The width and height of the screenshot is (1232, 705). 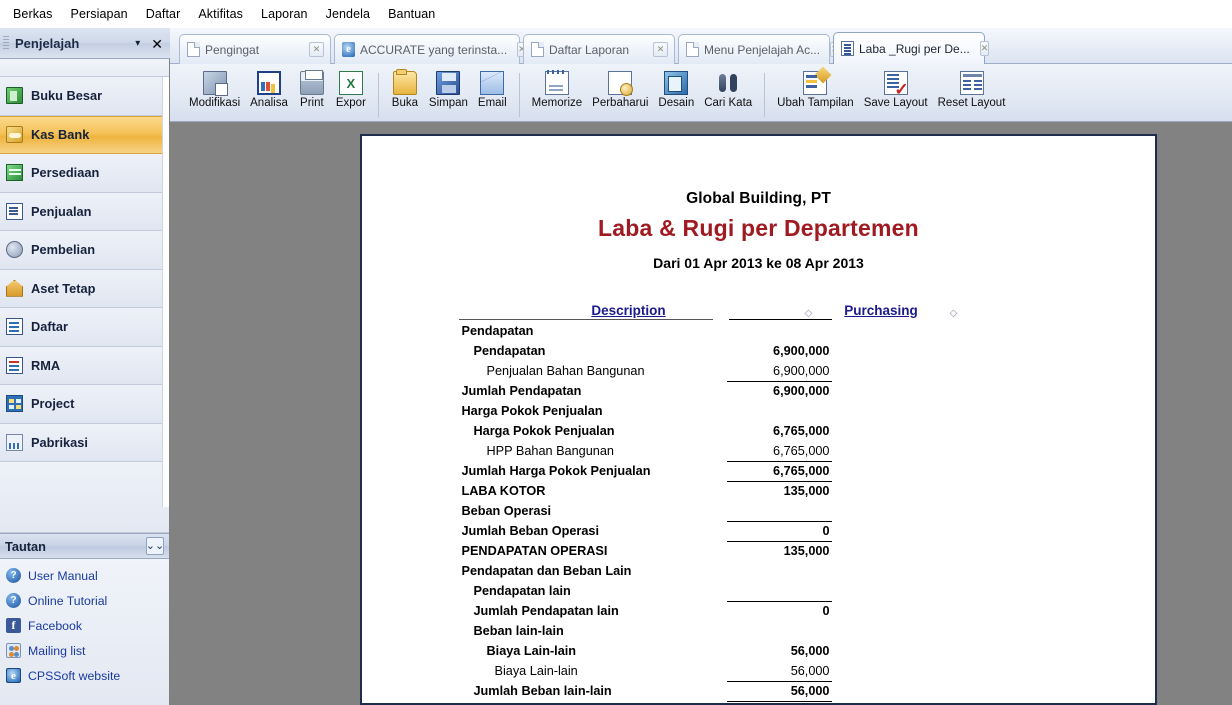 I want to click on toolbar-button-print: Print, so click(x=312, y=89).